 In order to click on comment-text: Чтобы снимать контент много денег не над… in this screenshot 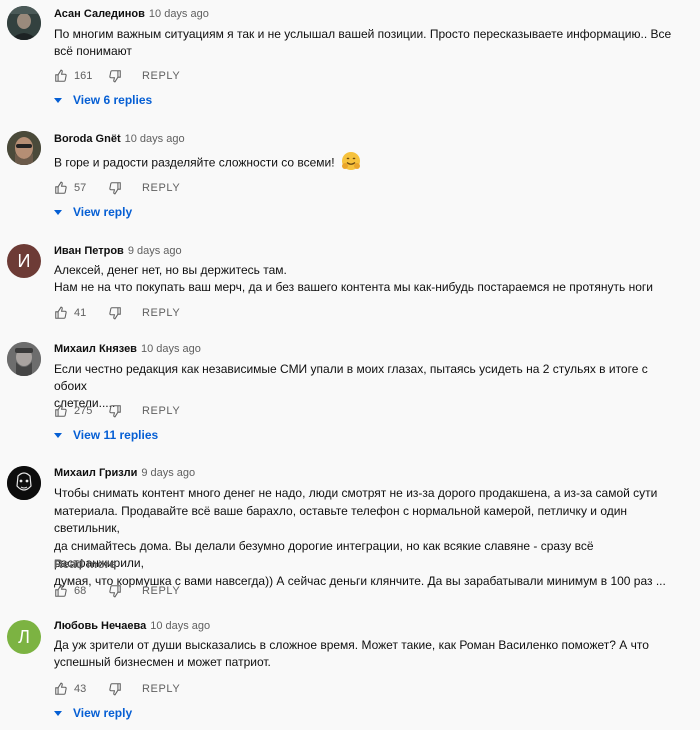, I will do `click(360, 537)`.